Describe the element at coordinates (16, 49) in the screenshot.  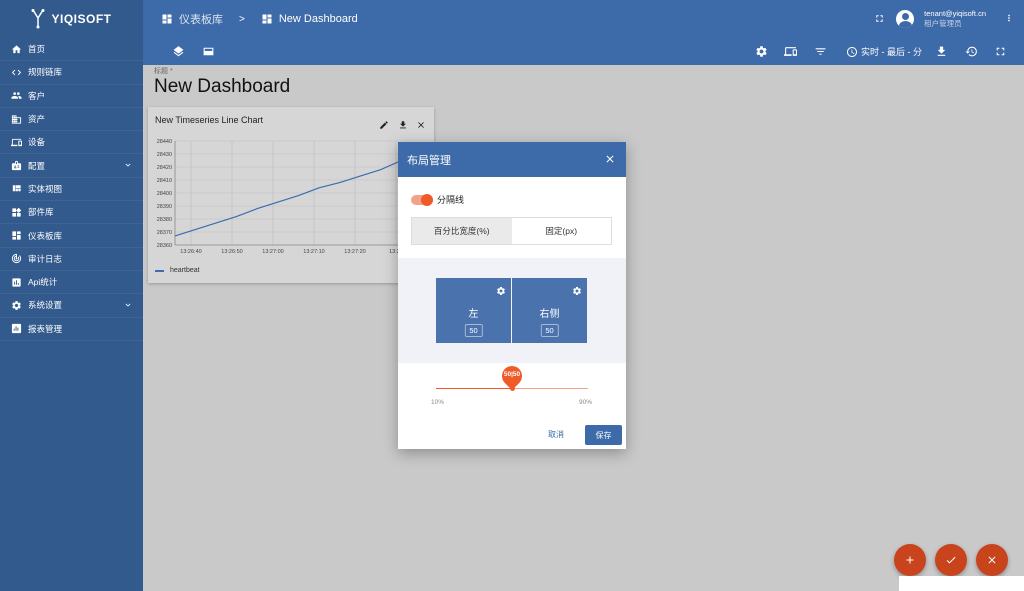
I see `home-icon` at that location.